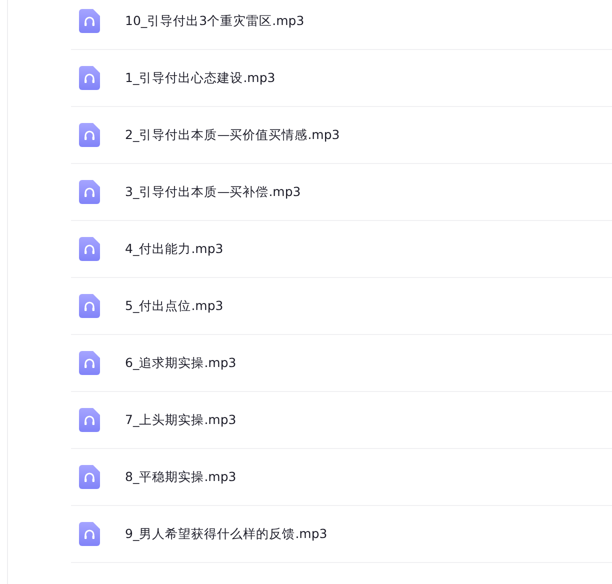  What do you see at coordinates (200, 78) in the screenshot?
I see `file-name: 1_引导付出心态建设.mp3` at bounding box center [200, 78].